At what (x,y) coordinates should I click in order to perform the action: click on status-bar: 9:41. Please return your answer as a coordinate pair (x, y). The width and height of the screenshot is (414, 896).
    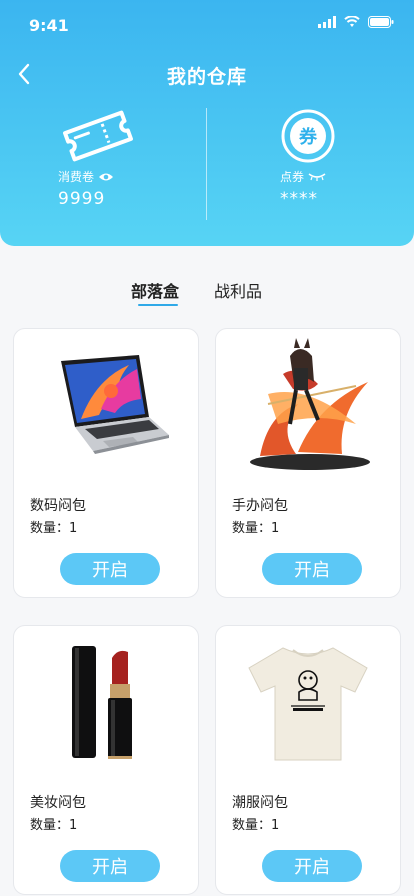
    Looking at the image, I should click on (207, 24).